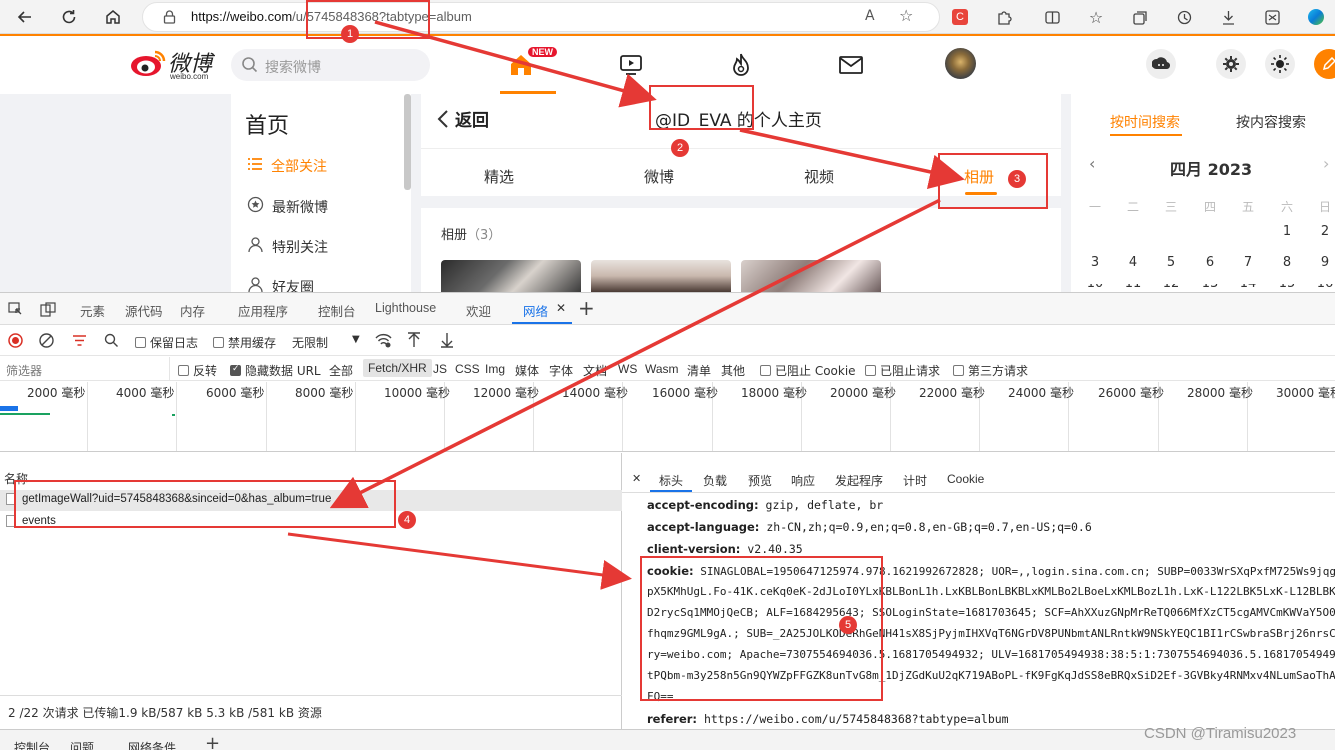 Image resolution: width=1335 pixels, height=750 pixels. Describe the element at coordinates (636, 478) in the screenshot. I see `close-detail-icon: ✕` at that location.